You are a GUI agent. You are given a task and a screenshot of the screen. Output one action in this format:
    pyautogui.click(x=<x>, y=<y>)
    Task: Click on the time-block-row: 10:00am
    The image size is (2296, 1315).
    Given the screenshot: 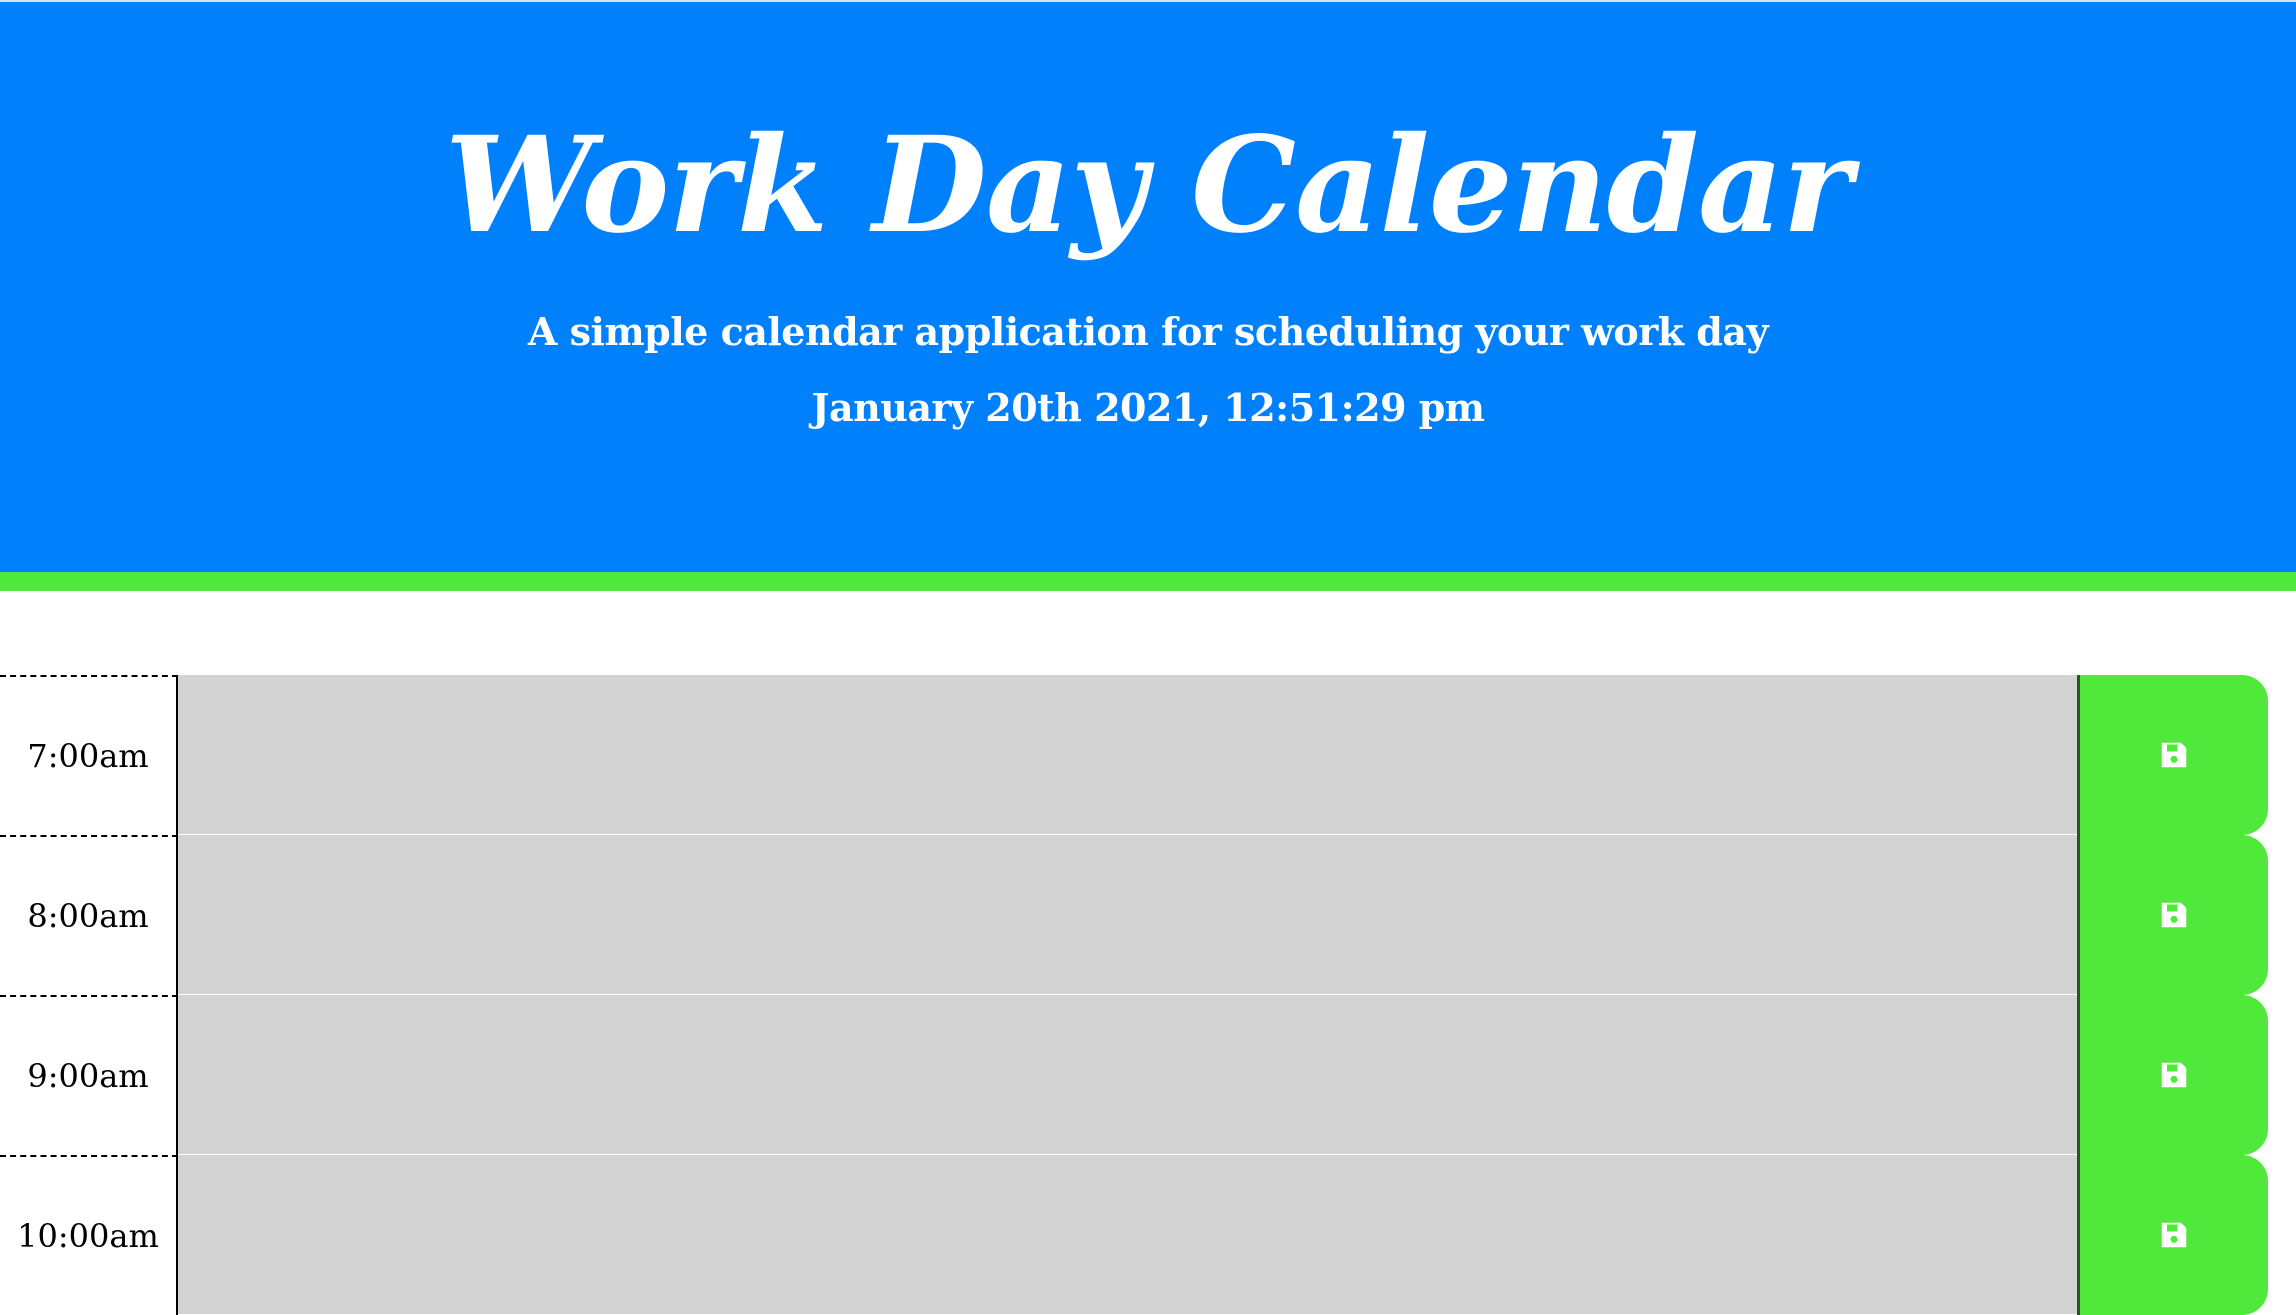 What is the action you would take?
    pyautogui.click(x=1148, y=1235)
    